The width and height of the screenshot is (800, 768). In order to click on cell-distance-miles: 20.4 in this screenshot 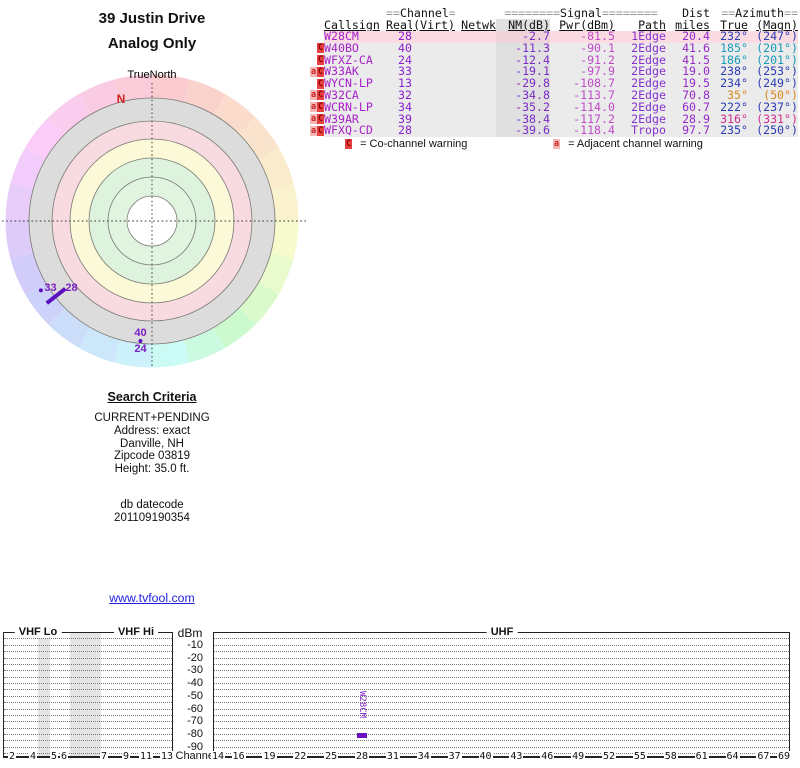, I will do `click(688, 37)`.